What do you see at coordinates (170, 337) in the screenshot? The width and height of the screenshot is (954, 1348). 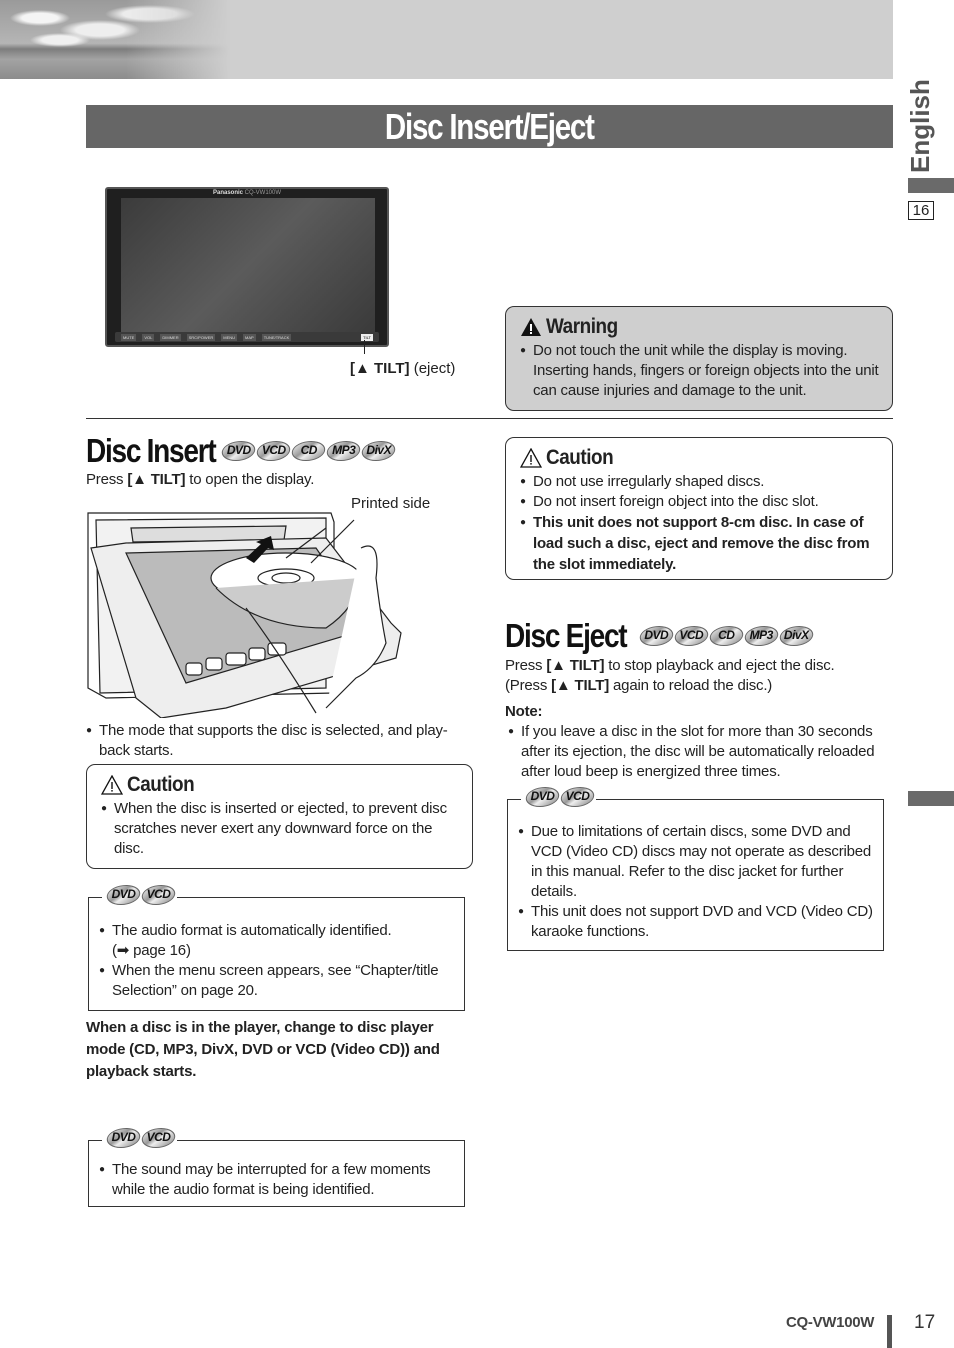 I see `dimmer-key: DIMMER` at bounding box center [170, 337].